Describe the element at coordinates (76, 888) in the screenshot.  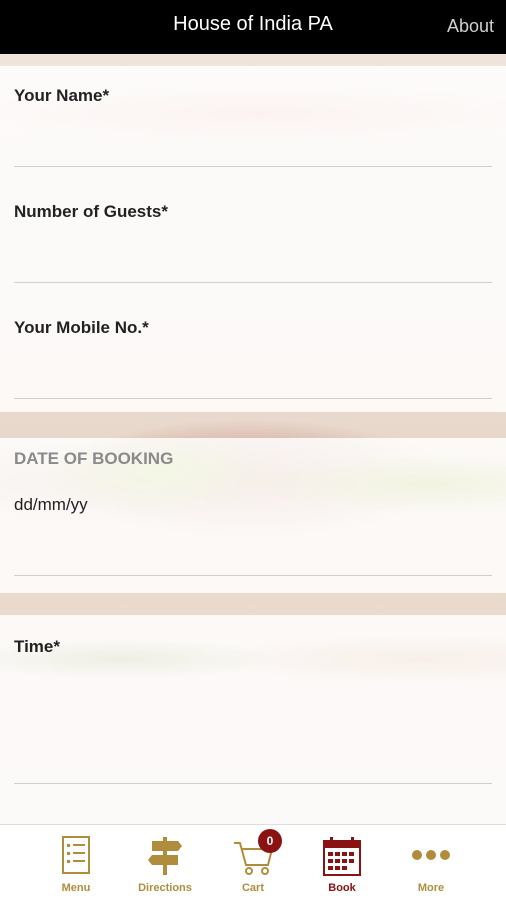
I see `tab-menu-label: Menu` at that location.